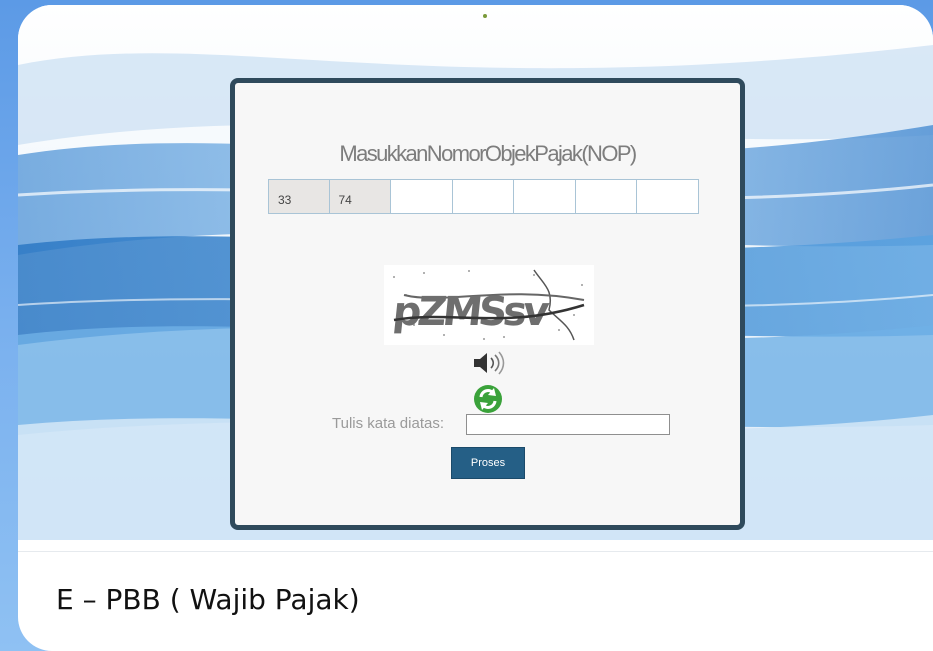 The width and height of the screenshot is (933, 651). What do you see at coordinates (388, 423) in the screenshot?
I see `captcha-label: Tulis kata diatas:` at bounding box center [388, 423].